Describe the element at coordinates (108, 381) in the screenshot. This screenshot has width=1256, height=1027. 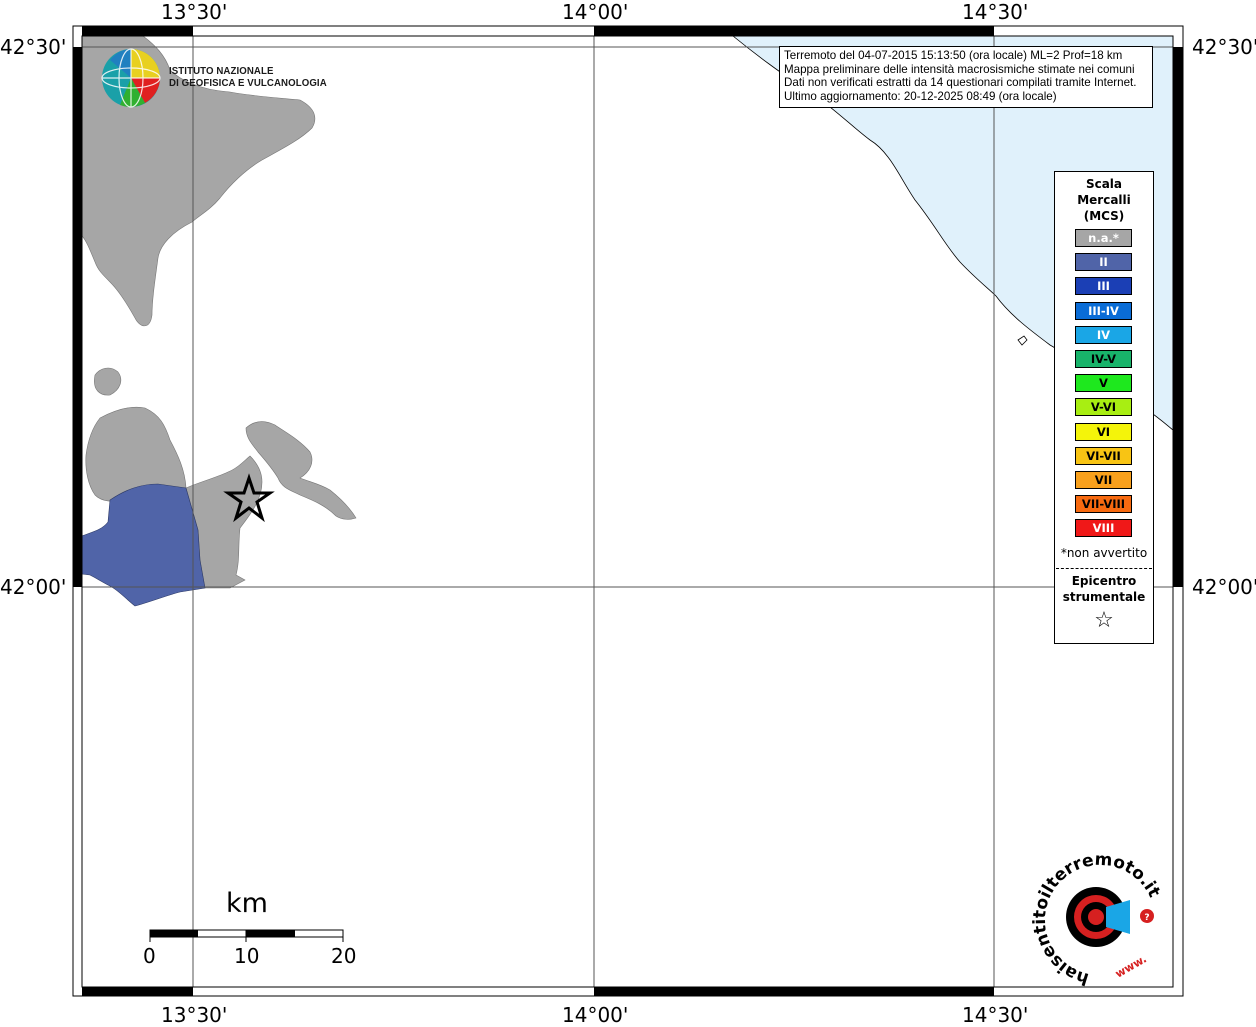
I see `municipality-na-blob` at that location.